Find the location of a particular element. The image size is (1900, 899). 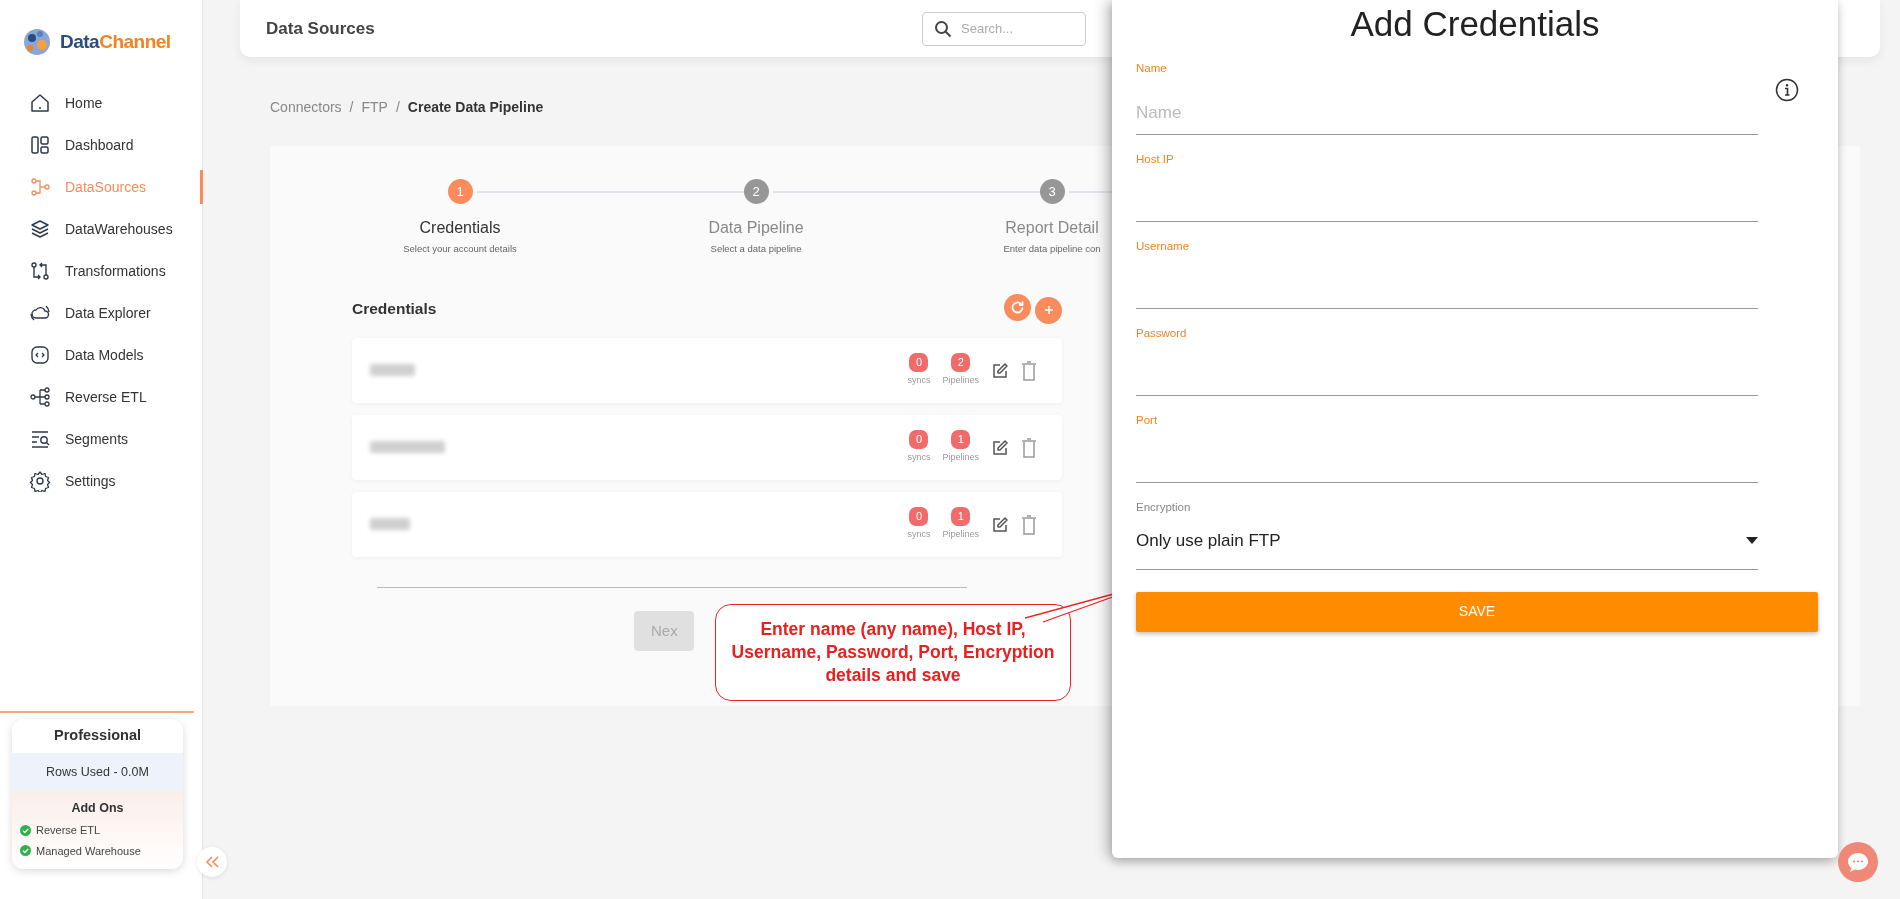

swap-icon is located at coordinates (40, 271).